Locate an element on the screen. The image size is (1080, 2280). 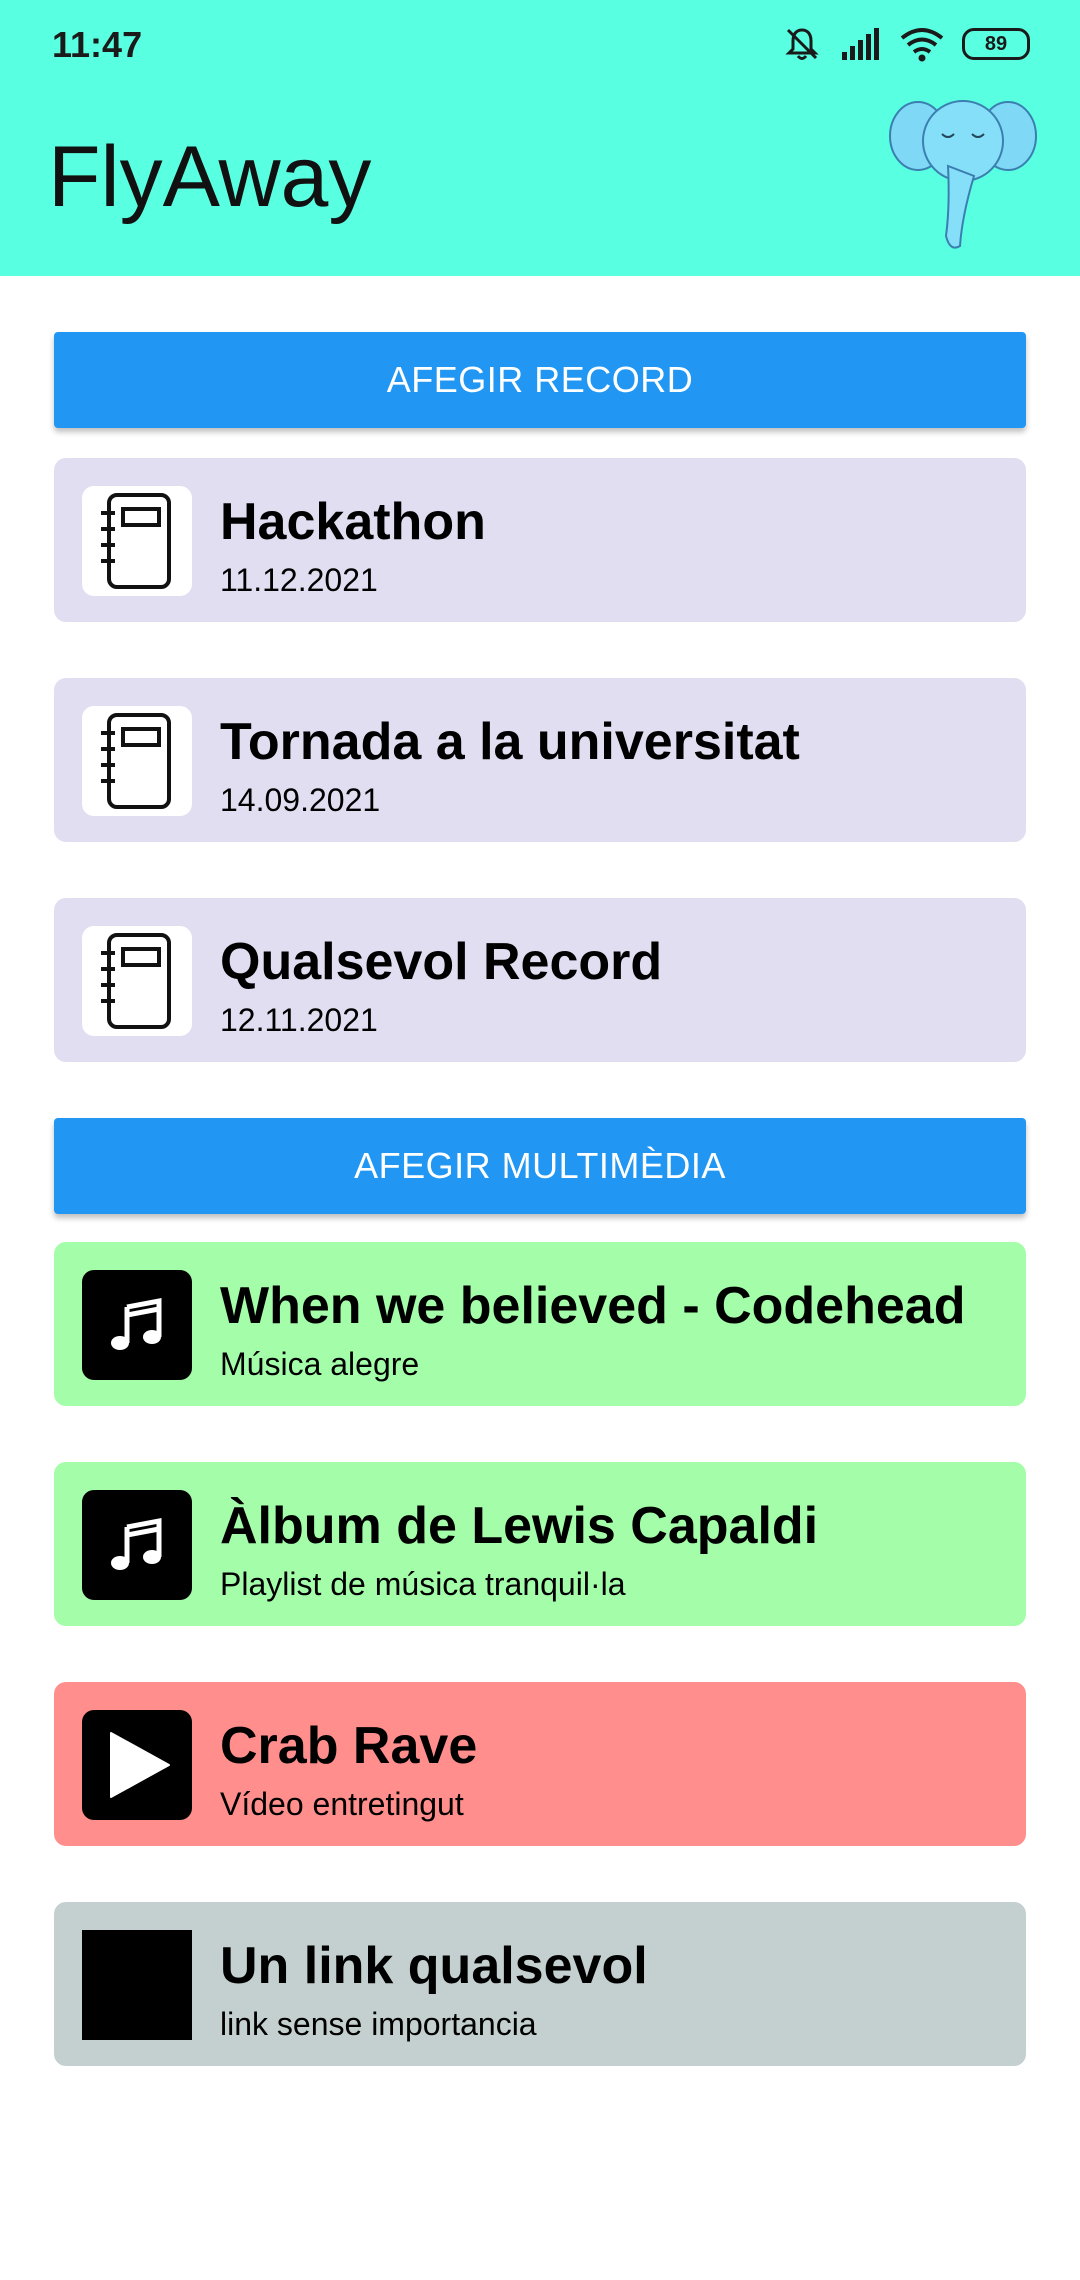
multimedia-card: Crab Rave Vídeo entretingut is located at coordinates (540, 1764).